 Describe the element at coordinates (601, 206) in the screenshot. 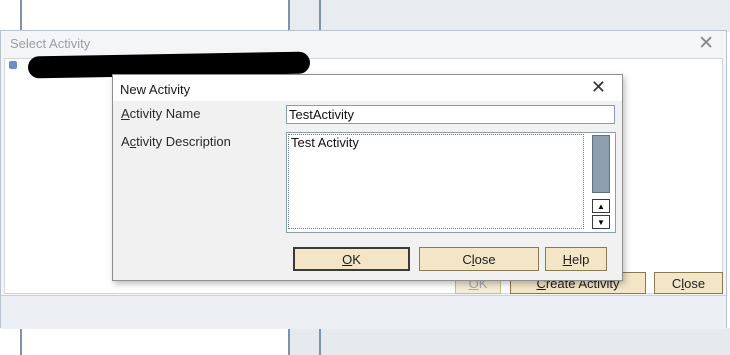

I see `scroll-up-icon: ▲` at that location.